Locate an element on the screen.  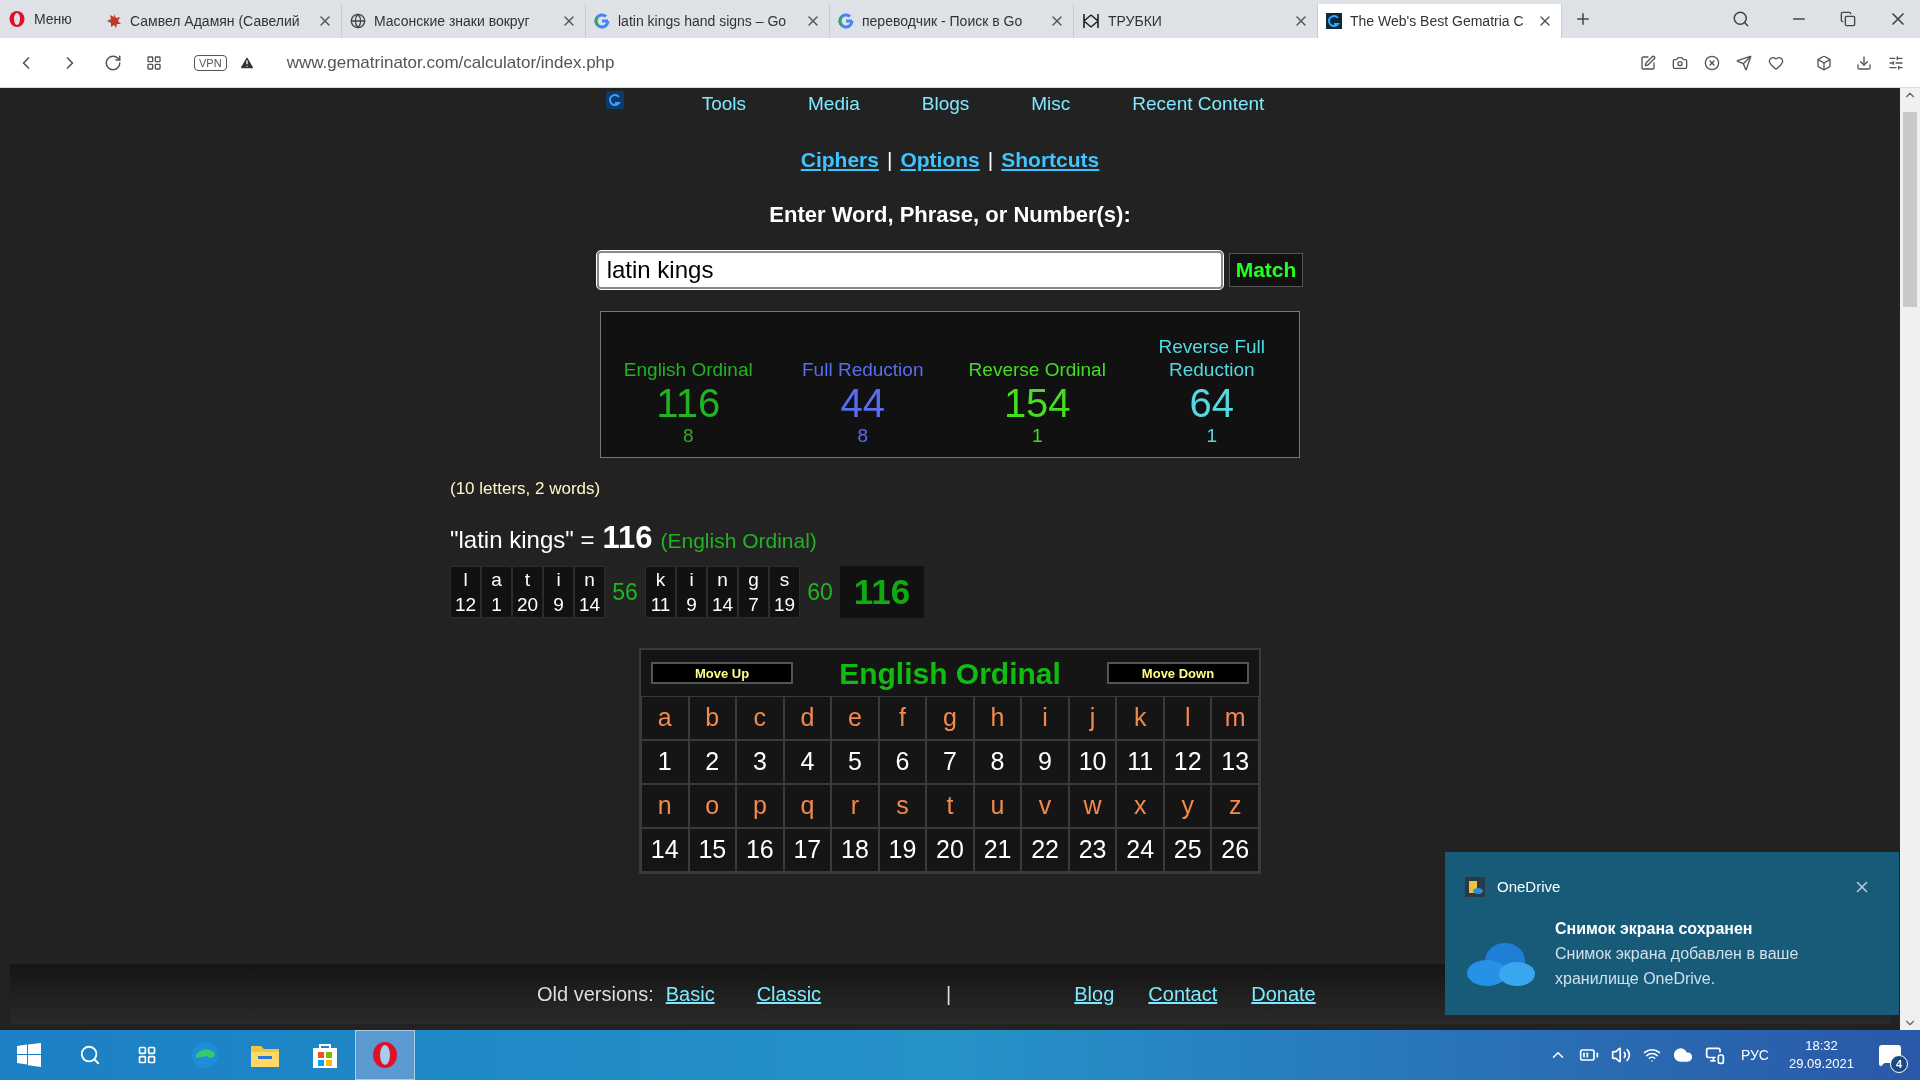
table-cell: 11 is located at coordinates (1140, 762).